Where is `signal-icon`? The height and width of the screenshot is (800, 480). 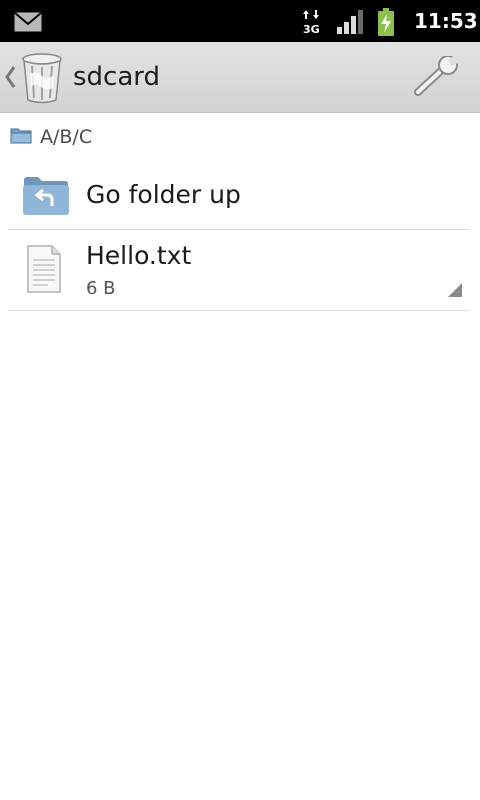
signal-icon is located at coordinates (350, 24).